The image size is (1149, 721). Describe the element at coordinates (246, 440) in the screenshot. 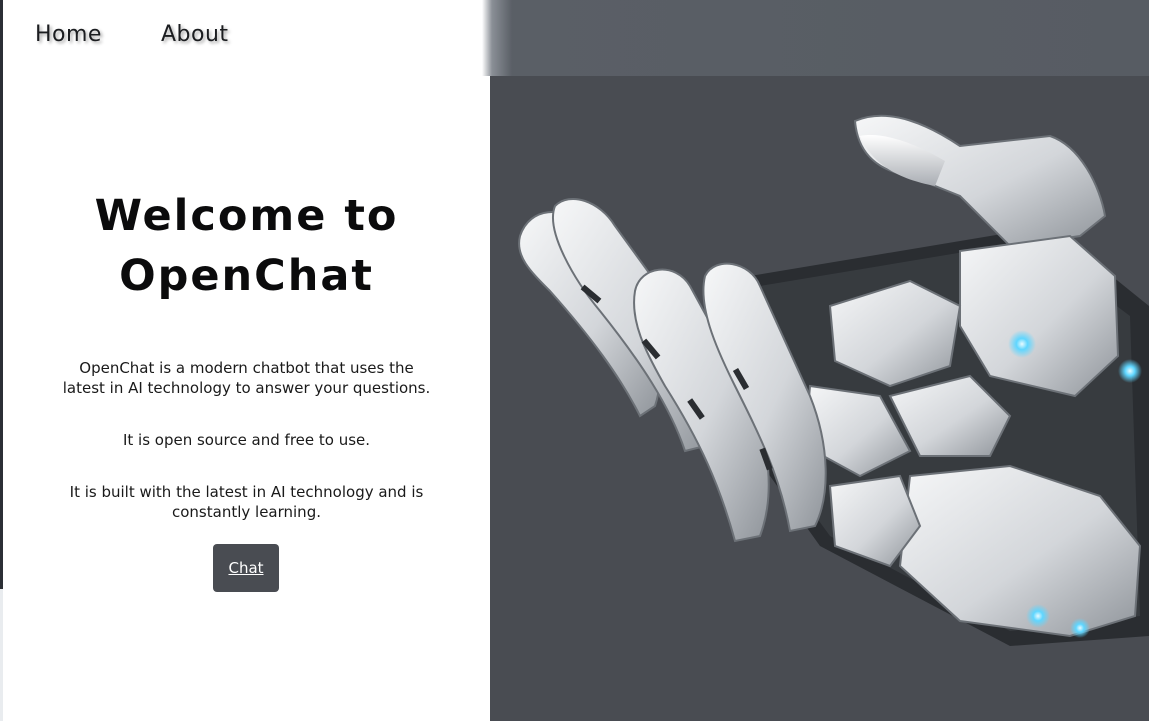

I see `intro-paragraph-2: It is open source and free to use.` at that location.